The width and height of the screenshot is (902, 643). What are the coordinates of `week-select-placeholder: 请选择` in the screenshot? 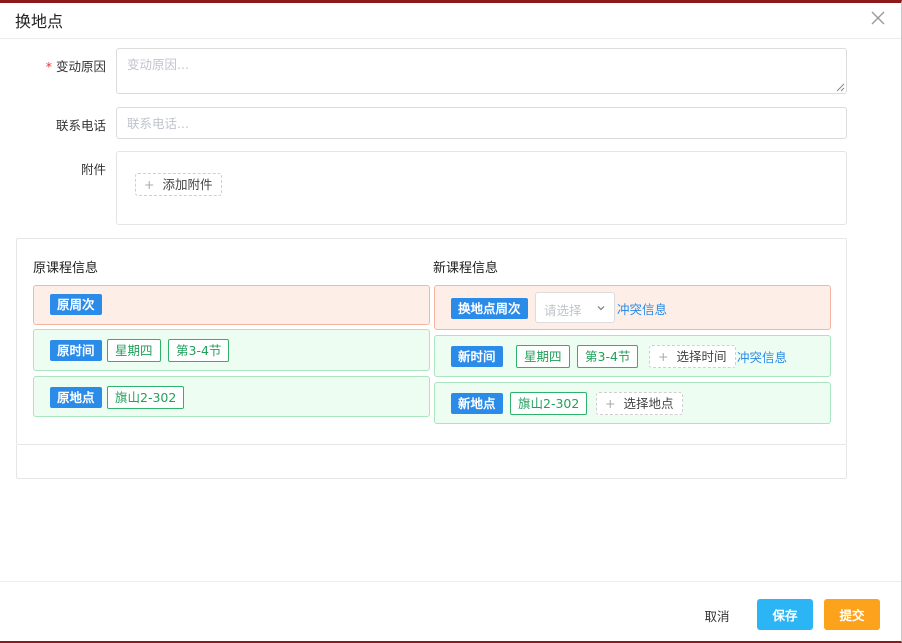 It's located at (563, 310).